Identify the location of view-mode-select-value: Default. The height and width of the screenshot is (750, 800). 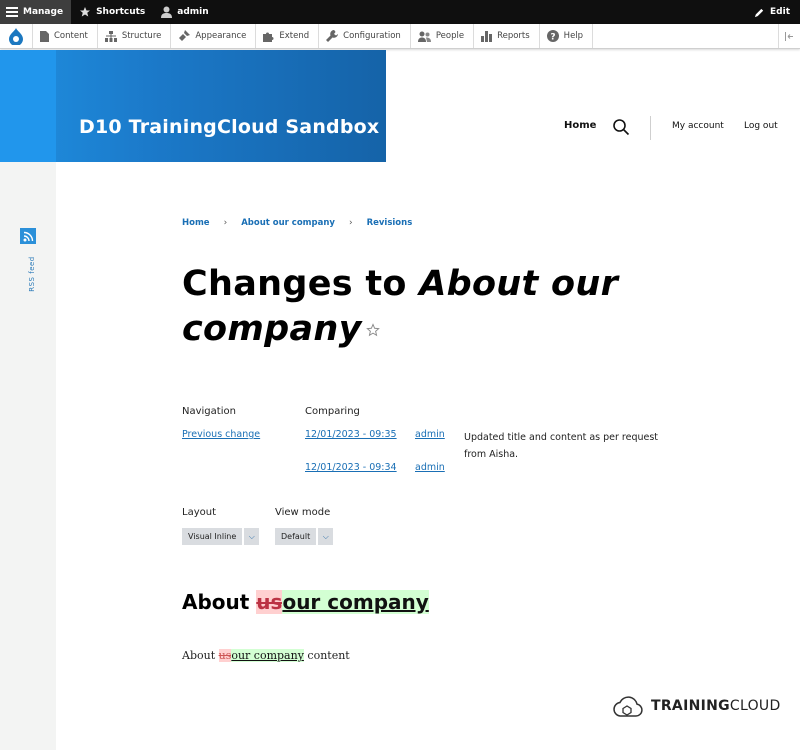
(296, 536).